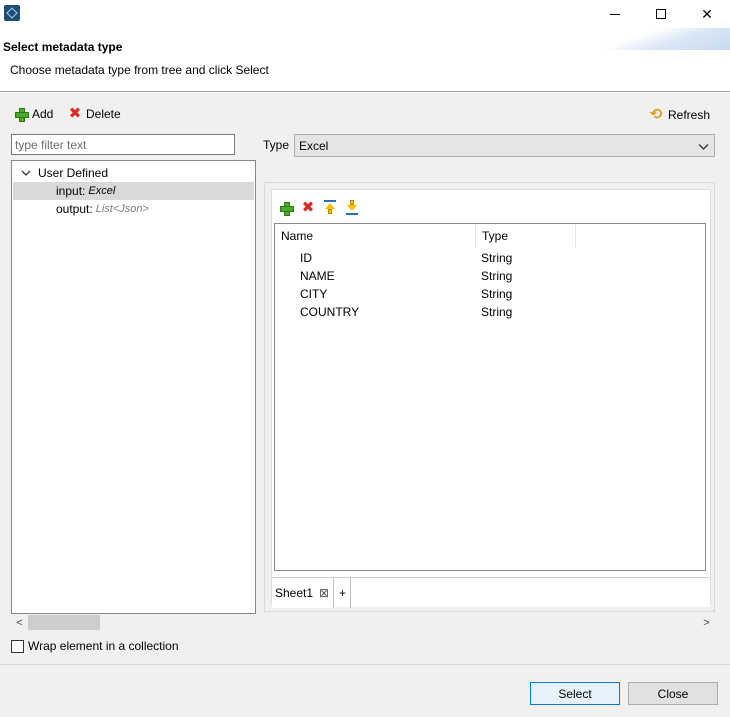 The width and height of the screenshot is (730, 717). What do you see at coordinates (123, 144) in the screenshot?
I see `filter-input` at bounding box center [123, 144].